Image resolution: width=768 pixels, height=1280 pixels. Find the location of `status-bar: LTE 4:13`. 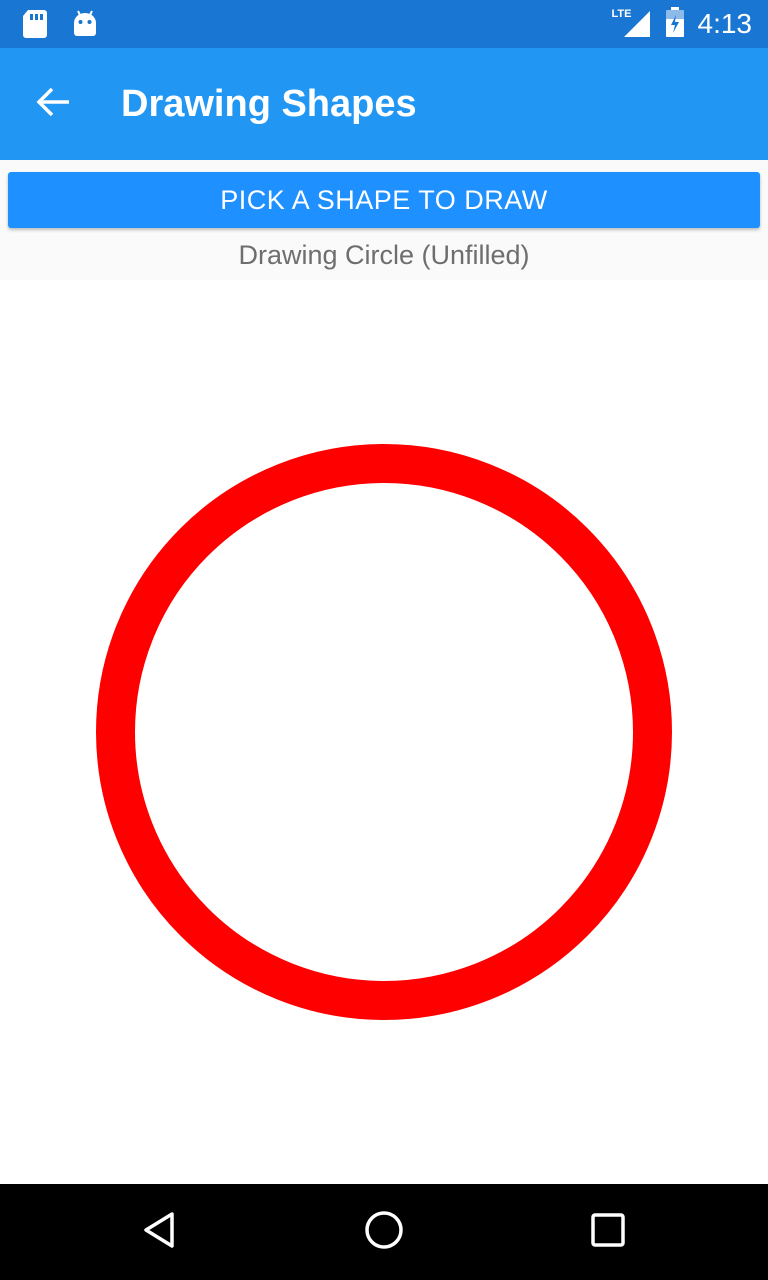

status-bar: LTE 4:13 is located at coordinates (384, 24).